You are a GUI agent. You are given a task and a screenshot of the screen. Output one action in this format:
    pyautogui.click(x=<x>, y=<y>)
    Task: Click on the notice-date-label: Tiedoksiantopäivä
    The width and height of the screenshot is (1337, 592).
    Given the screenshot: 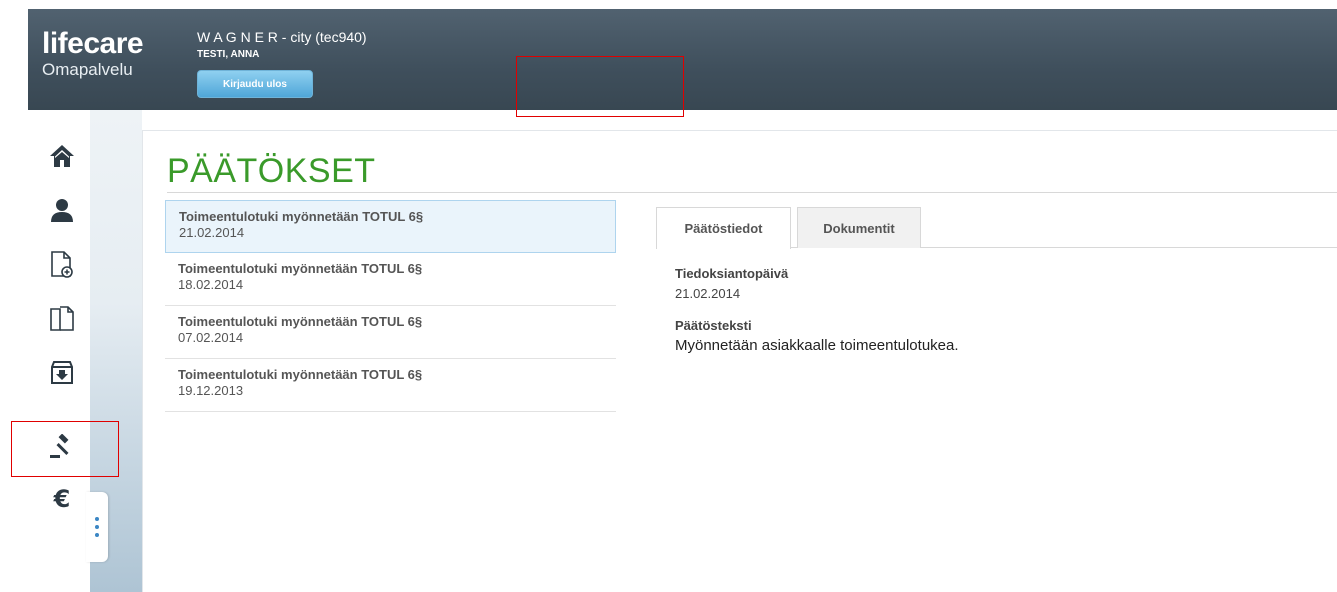 What is the action you would take?
    pyautogui.click(x=732, y=273)
    